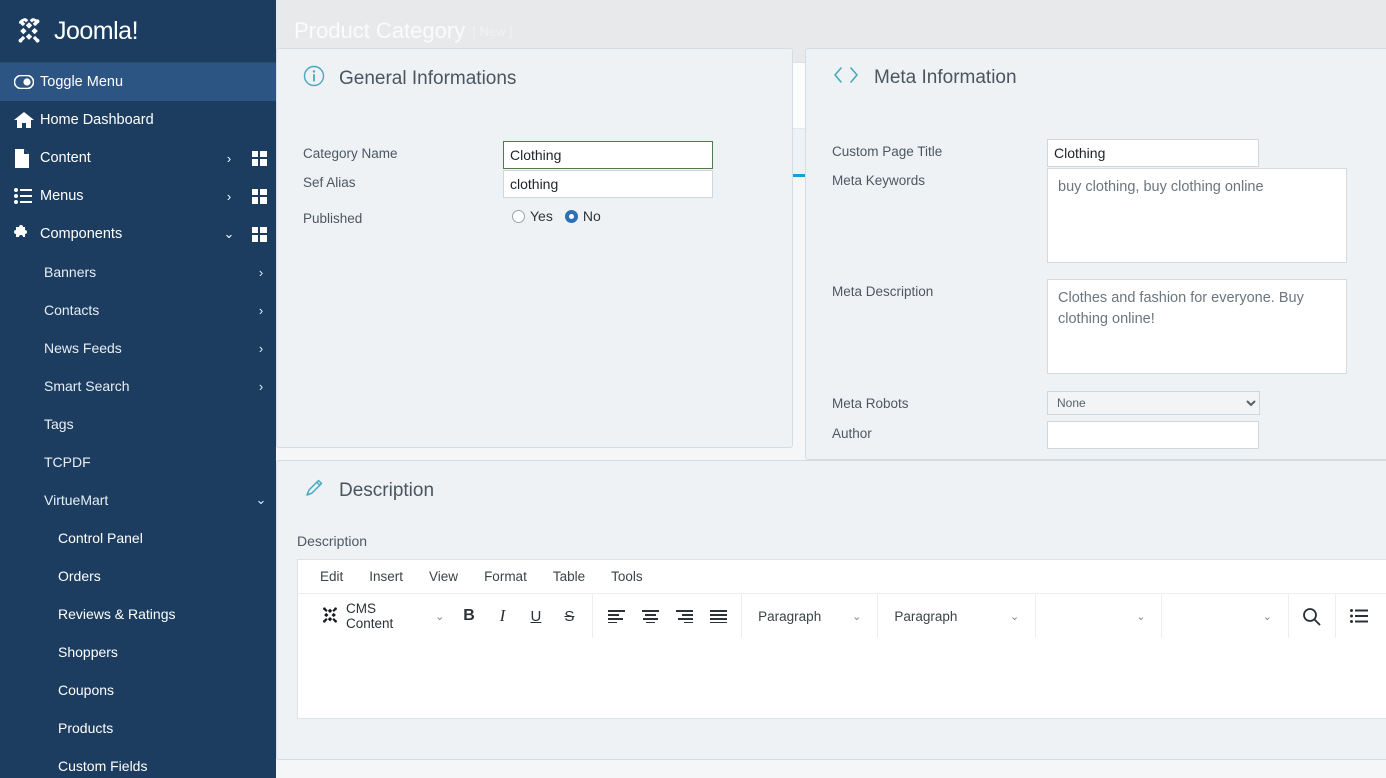 The height and width of the screenshot is (778, 1386). What do you see at coordinates (1359, 616) in the screenshot?
I see `bullet-list-button` at bounding box center [1359, 616].